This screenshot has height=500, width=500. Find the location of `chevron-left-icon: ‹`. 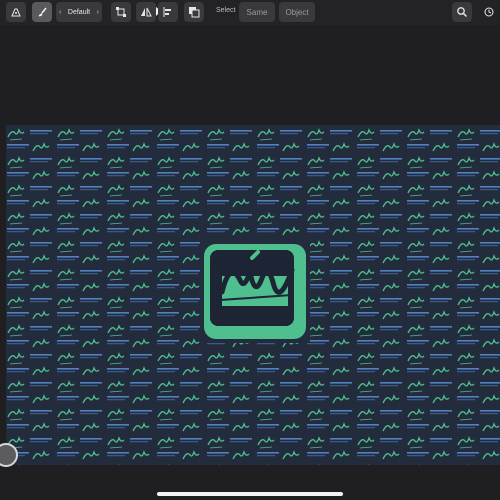

chevron-left-icon: ‹ is located at coordinates (60, 12).